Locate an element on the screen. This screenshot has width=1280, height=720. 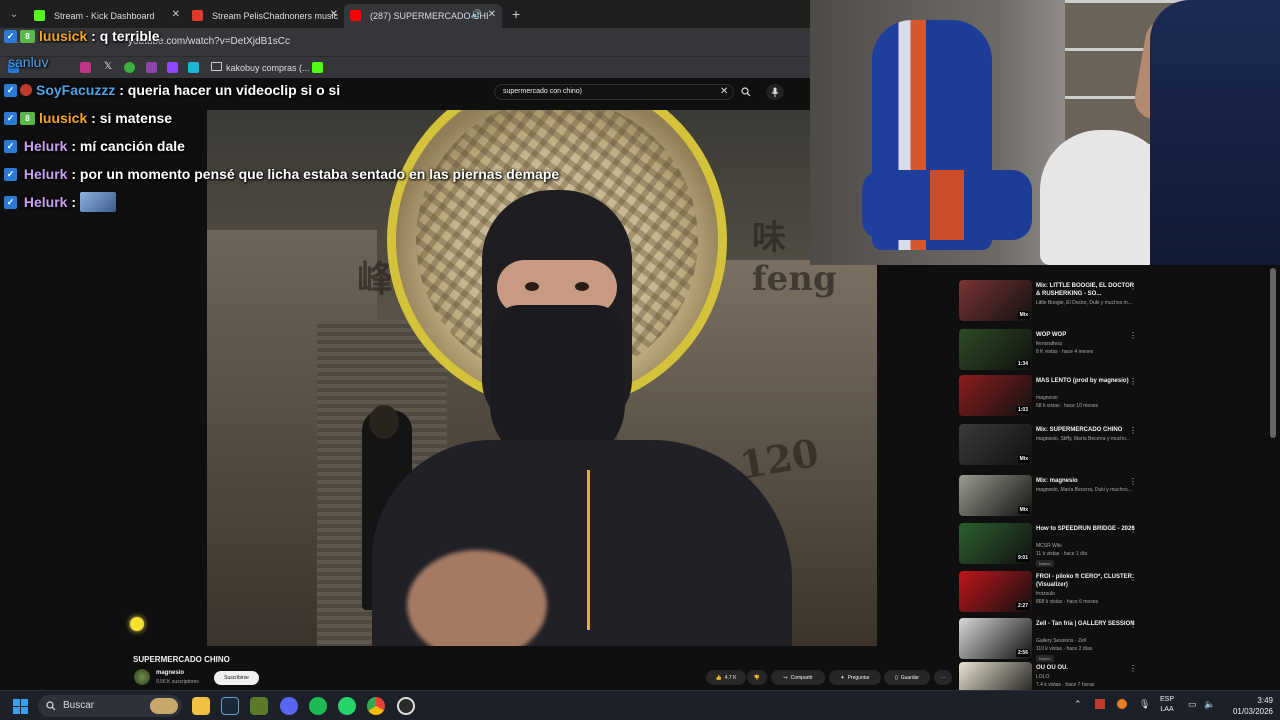
channel-name: magnesio is located at coordinates (170, 673).